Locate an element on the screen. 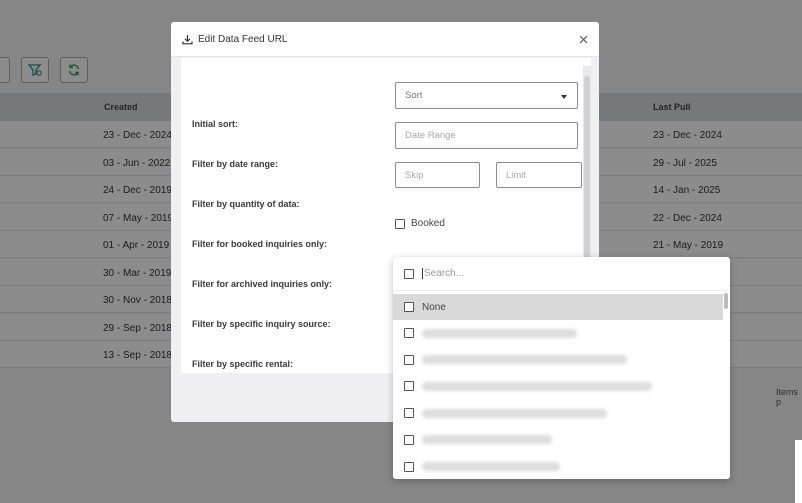 Image resolution: width=802 pixels, height=503 pixels. chevron-down-icon is located at coordinates (564, 97).